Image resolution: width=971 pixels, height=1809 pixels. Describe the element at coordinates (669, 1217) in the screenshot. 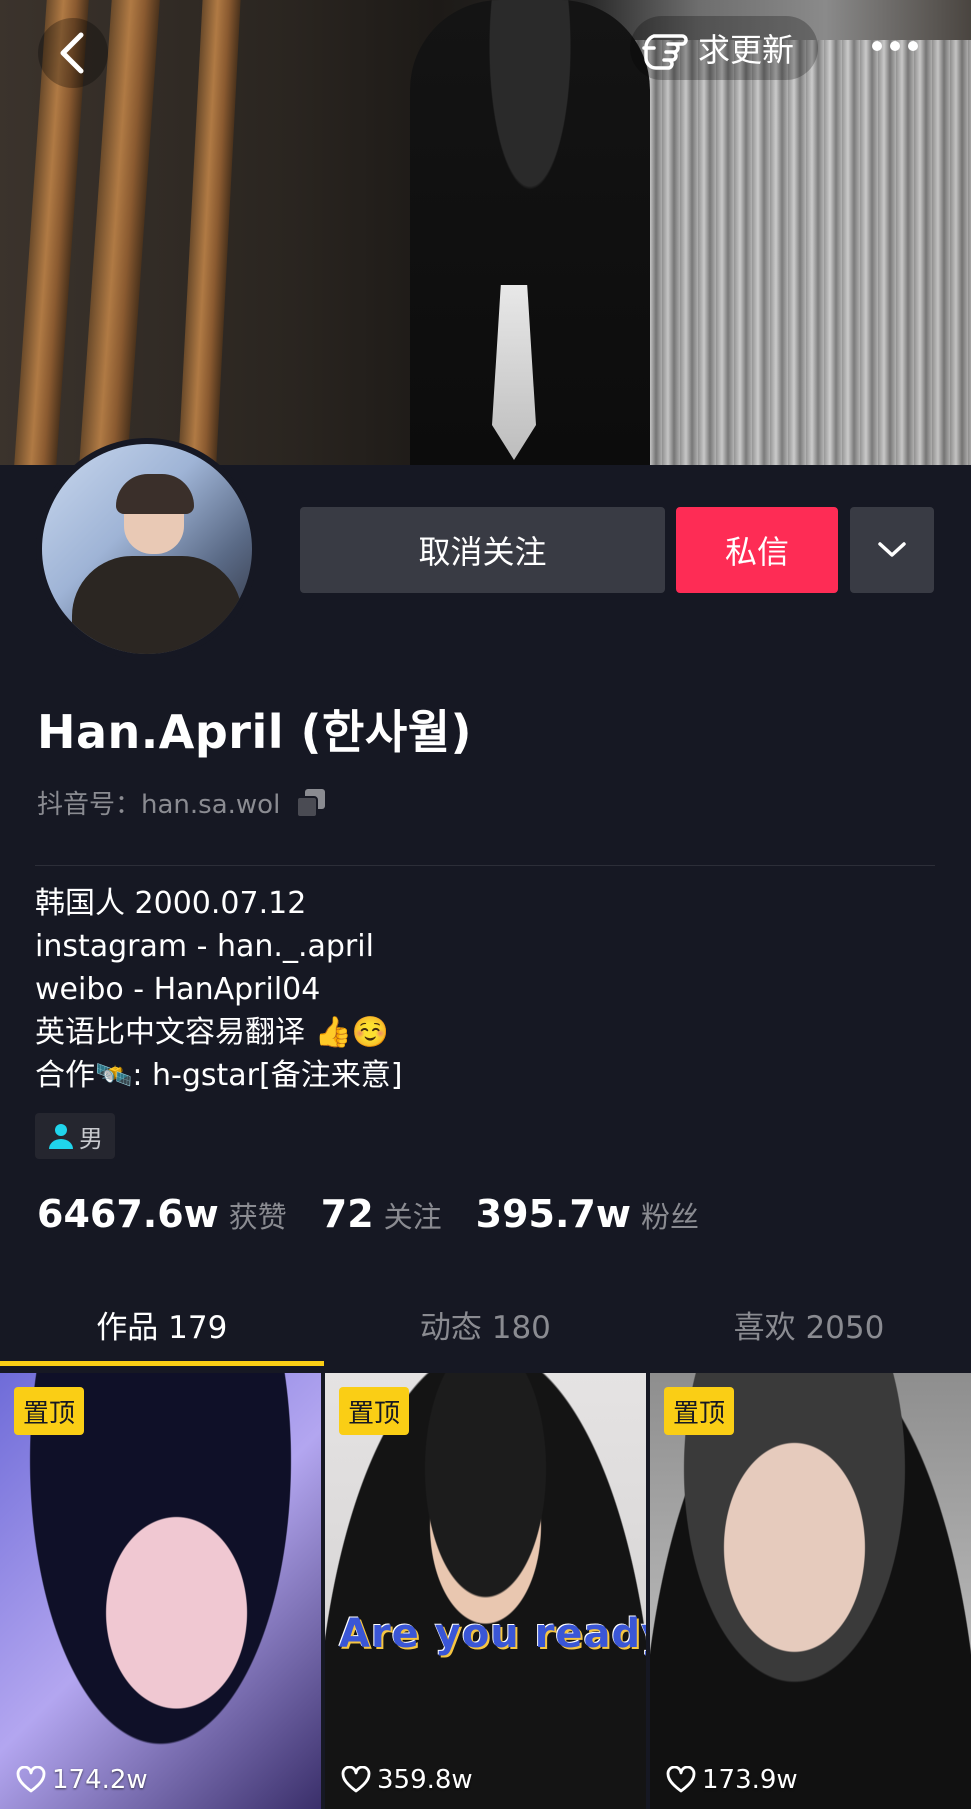

I see `stat-label: 粉丝` at that location.